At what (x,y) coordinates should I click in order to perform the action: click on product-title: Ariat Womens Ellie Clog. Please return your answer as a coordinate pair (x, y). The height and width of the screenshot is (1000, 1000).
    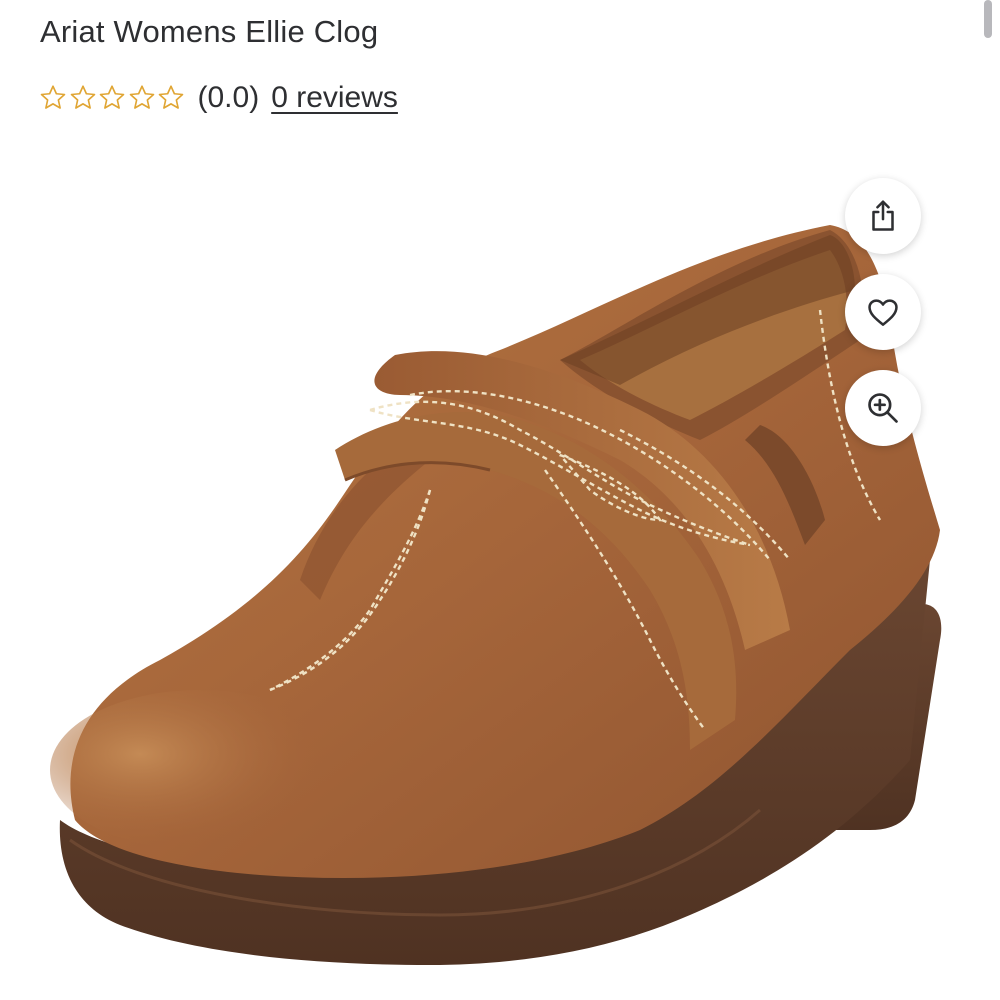
    Looking at the image, I should click on (209, 31).